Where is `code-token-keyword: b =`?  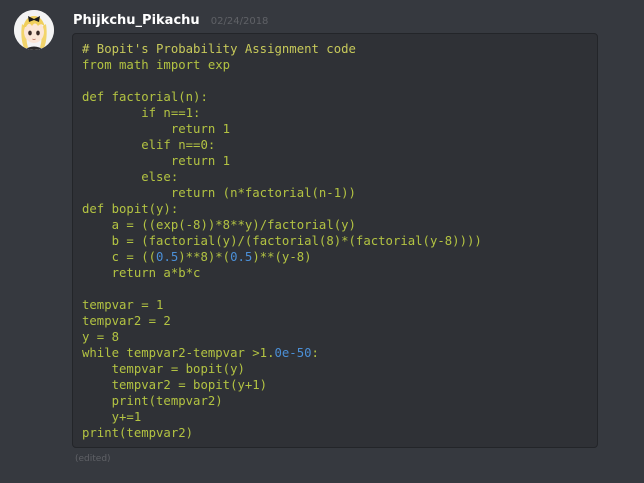
code-token-keyword: b = is located at coordinates (112, 241).